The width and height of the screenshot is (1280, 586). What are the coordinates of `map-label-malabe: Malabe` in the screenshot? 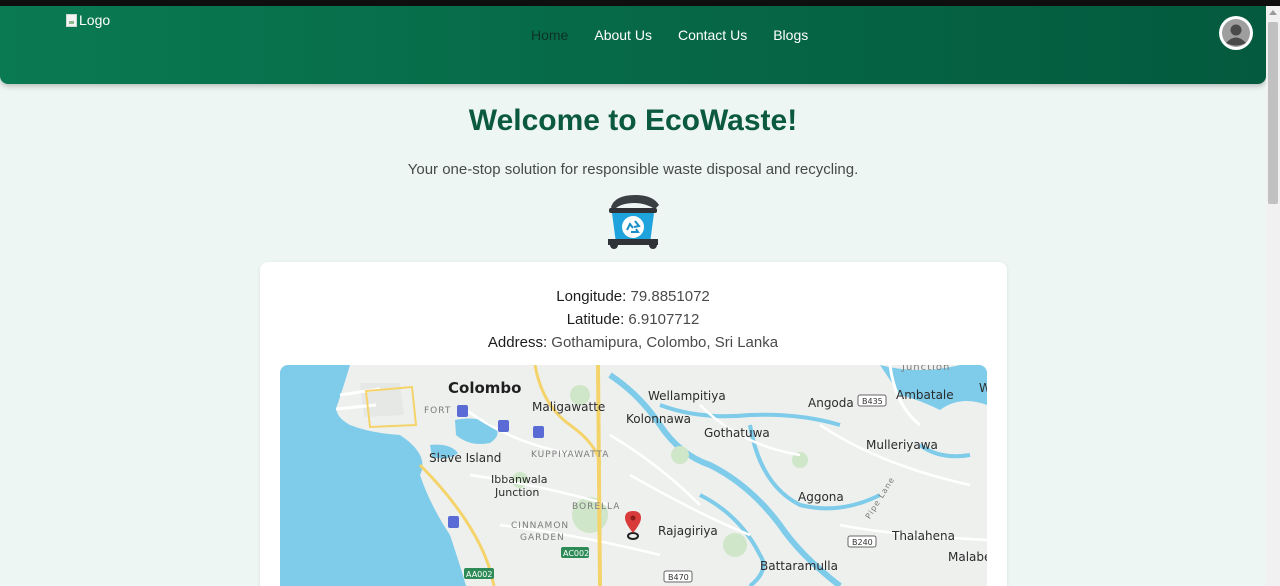 It's located at (967, 557).